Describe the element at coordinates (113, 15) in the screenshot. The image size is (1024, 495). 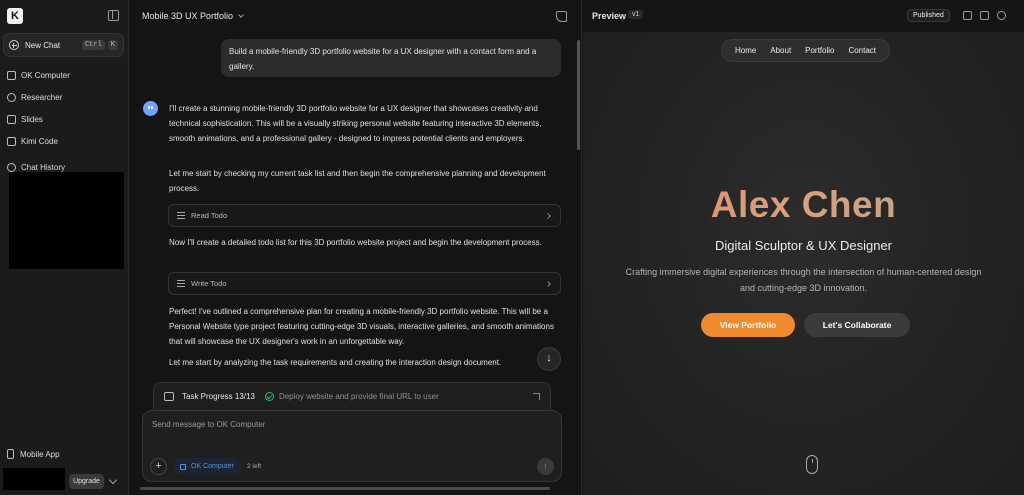
I see `sidebar-collapse-icon` at that location.